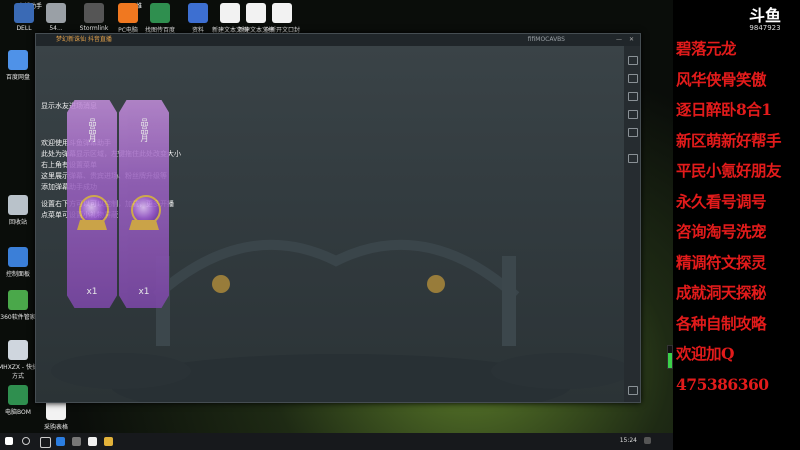 The image size is (800, 450). Describe the element at coordinates (55, 427) in the screenshot. I see `desktop-icon-label: 采购表格` at that location.